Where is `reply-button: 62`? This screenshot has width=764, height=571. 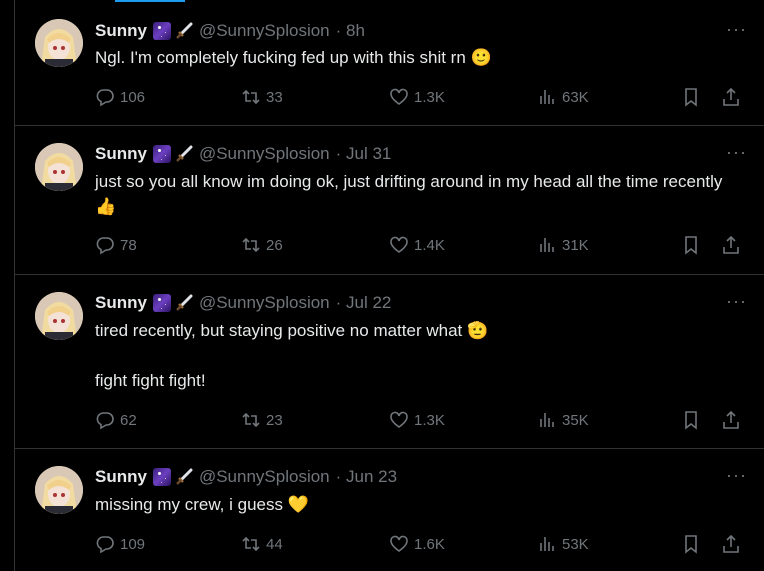
reply-button: 62 is located at coordinates (116, 420).